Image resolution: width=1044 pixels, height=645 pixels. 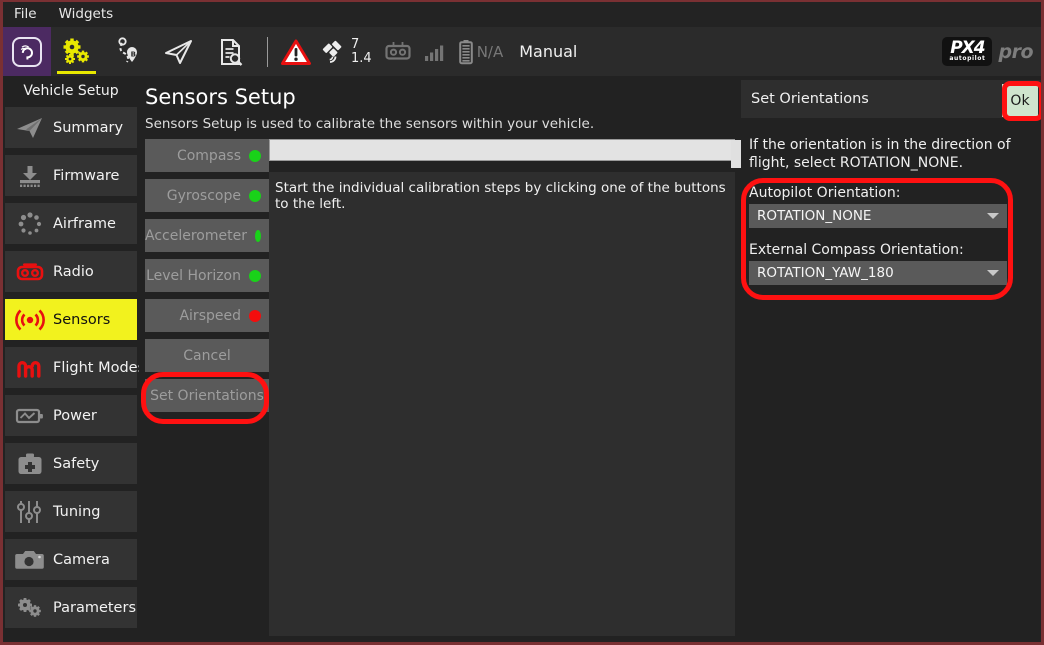 I want to click on autopilot-orientation-value: ROTATION_NONE, so click(x=814, y=216).